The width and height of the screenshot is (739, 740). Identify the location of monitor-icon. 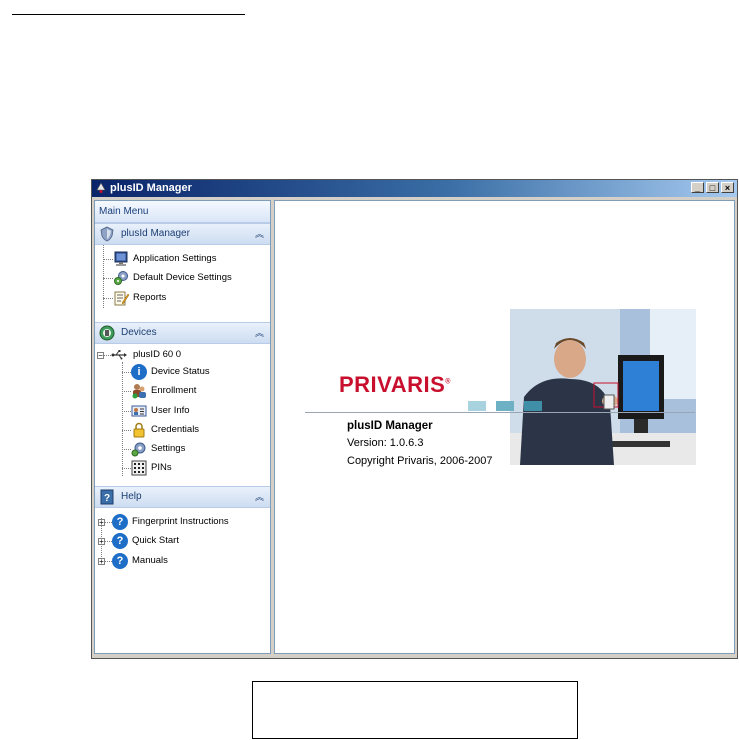
(121, 258).